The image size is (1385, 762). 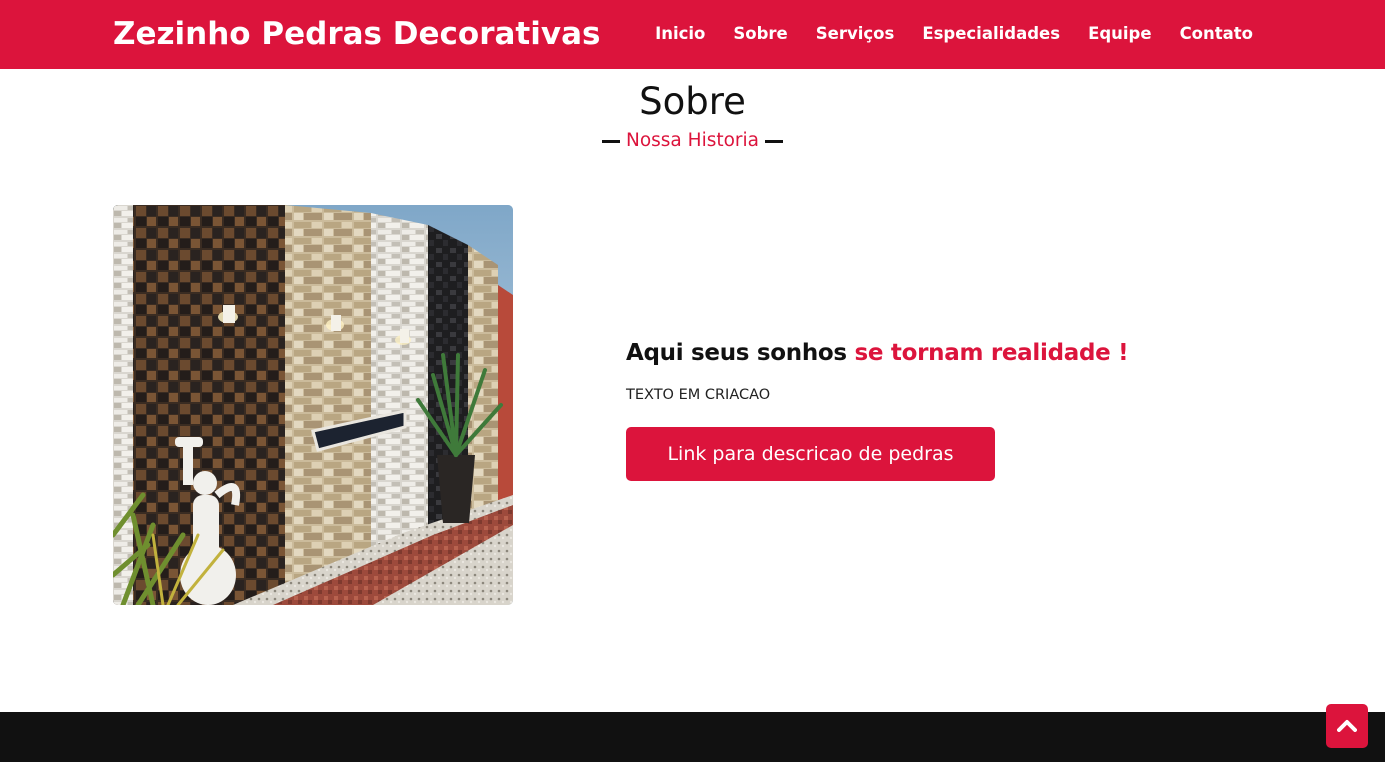 I want to click on stone-description-button: Link para descricao de pedras, so click(x=810, y=454).